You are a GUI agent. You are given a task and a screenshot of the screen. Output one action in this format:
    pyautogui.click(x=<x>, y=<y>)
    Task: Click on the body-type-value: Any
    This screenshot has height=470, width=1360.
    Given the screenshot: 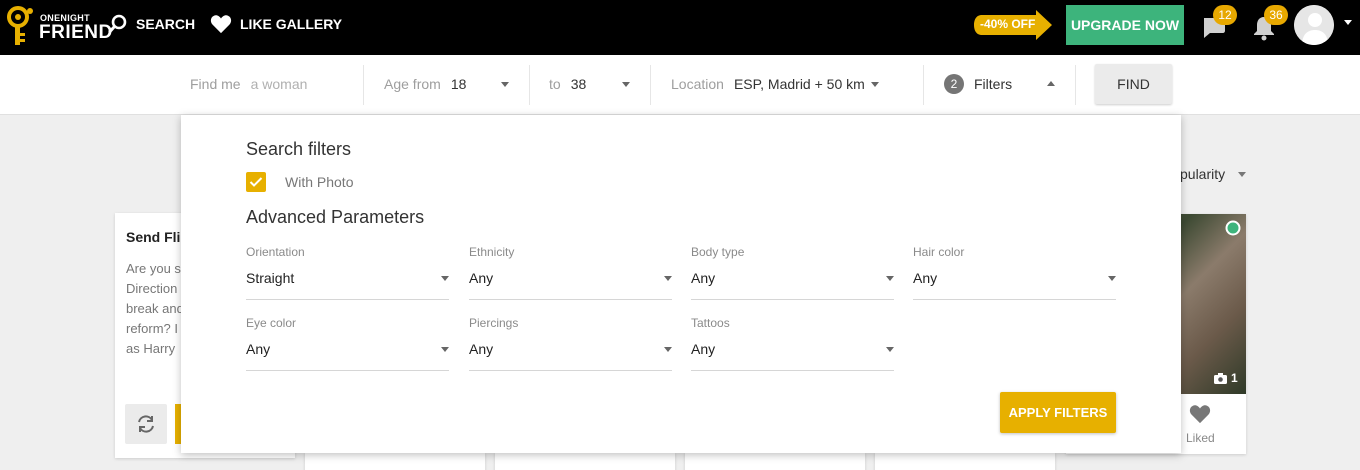 What is the action you would take?
    pyautogui.click(x=703, y=278)
    